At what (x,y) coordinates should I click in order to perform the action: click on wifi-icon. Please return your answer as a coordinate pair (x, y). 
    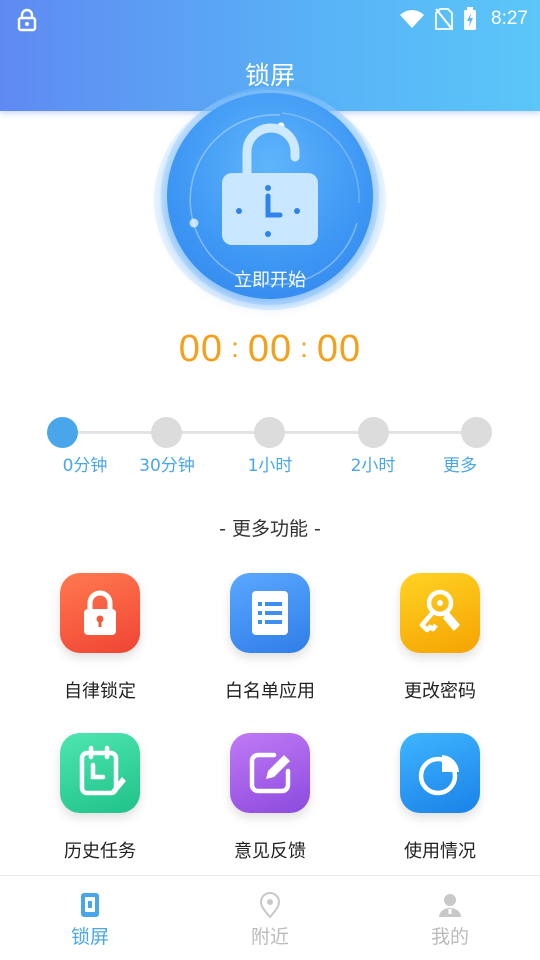
    Looking at the image, I should click on (412, 19).